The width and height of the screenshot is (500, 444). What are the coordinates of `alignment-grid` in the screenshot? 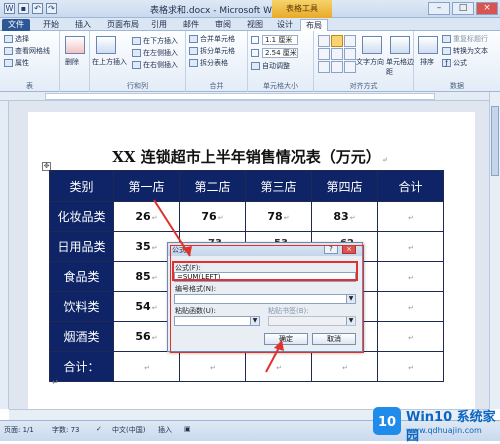 It's located at (337, 54).